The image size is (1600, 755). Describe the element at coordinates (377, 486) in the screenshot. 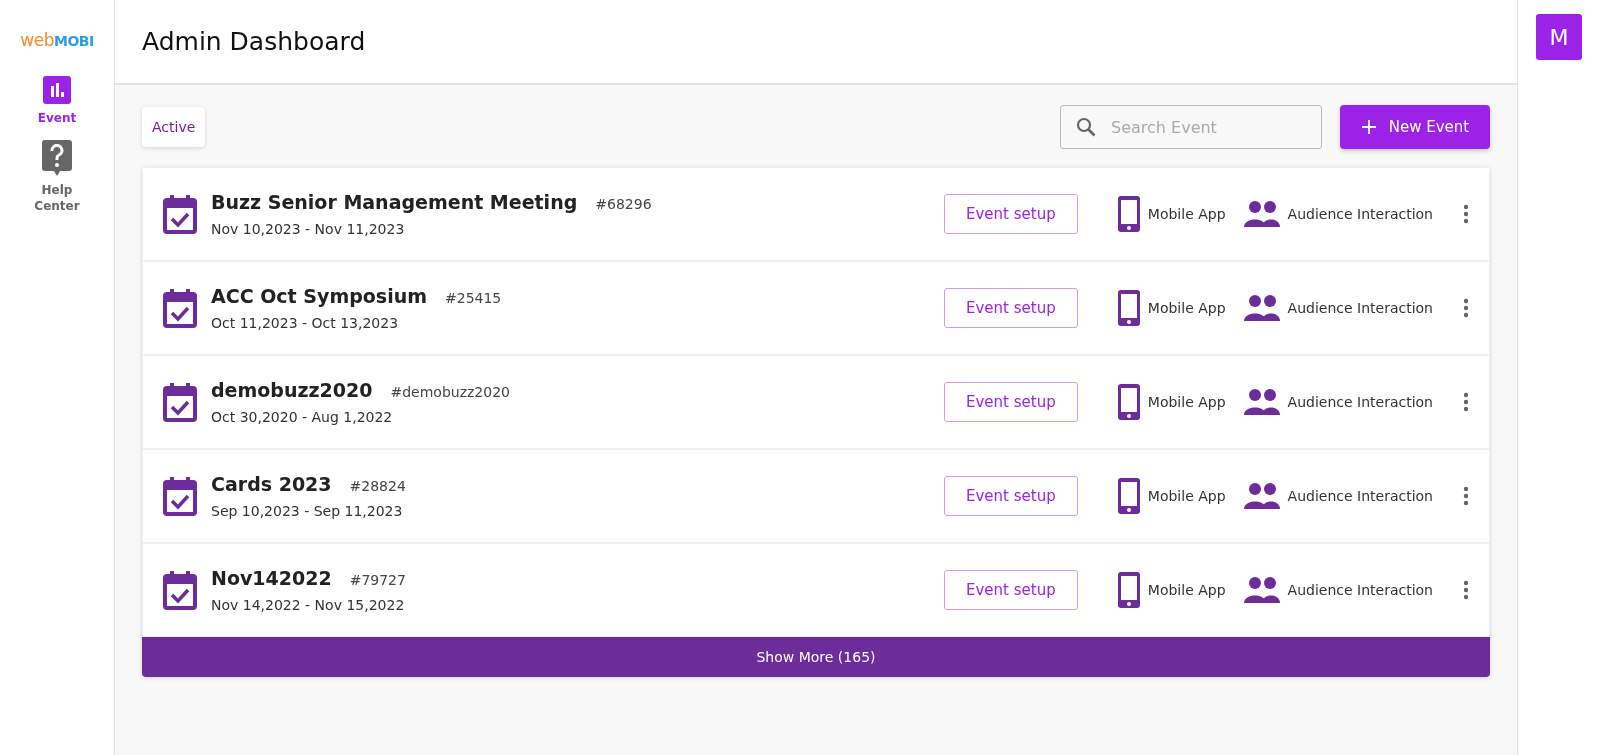

I see `event-code: #28824` at that location.